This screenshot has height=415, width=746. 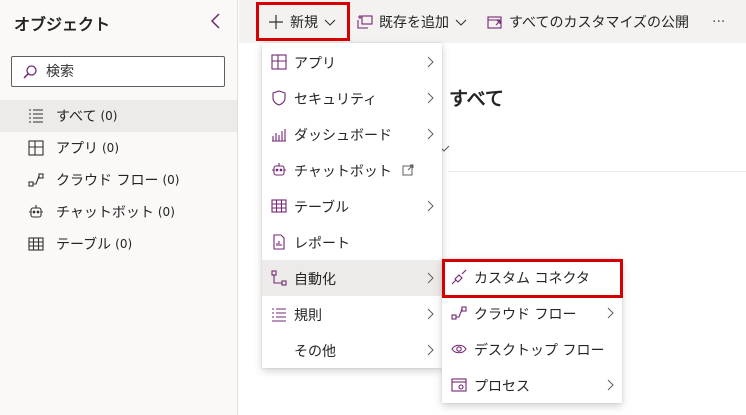 I want to click on process-icon, so click(x=459, y=385).